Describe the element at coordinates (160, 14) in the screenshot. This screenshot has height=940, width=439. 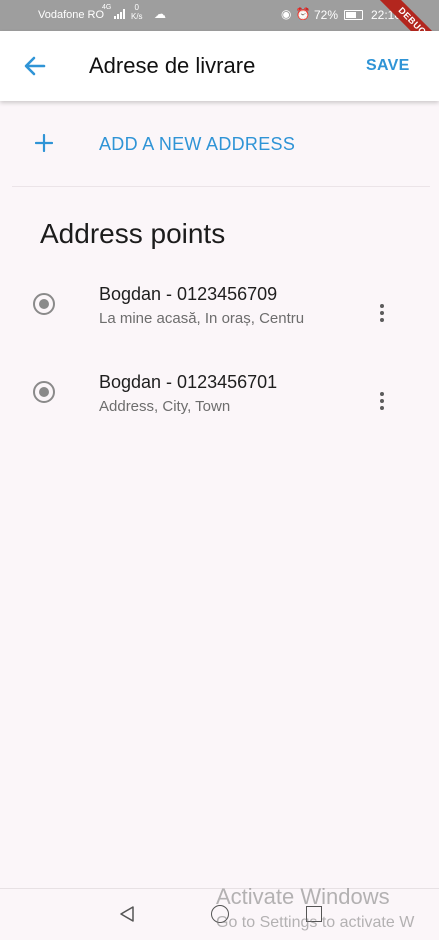
I see `cloud-icon: ☁` at that location.